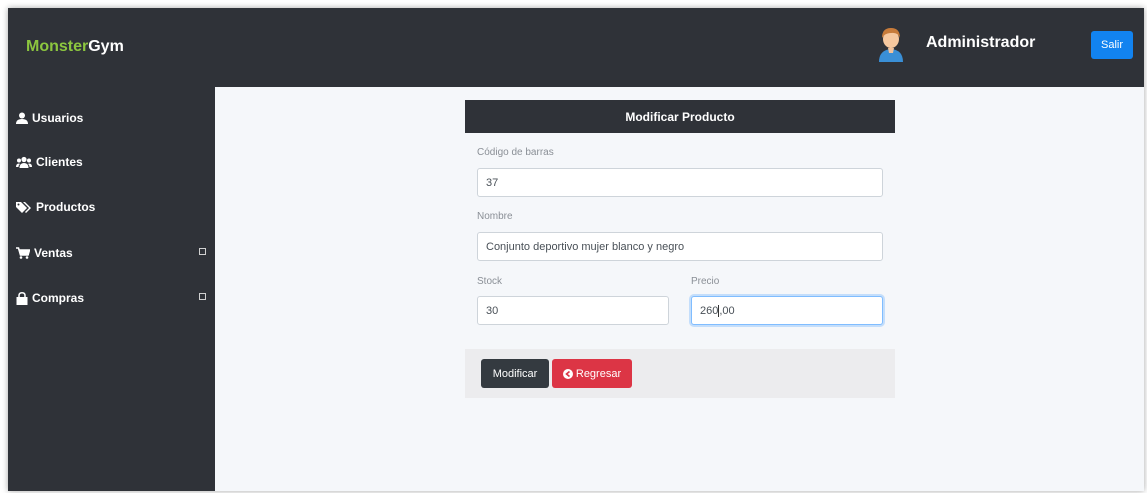 This screenshot has height=493, width=1147. Describe the element at coordinates (515, 152) in the screenshot. I see `barcode-label: Código de barras` at that location.